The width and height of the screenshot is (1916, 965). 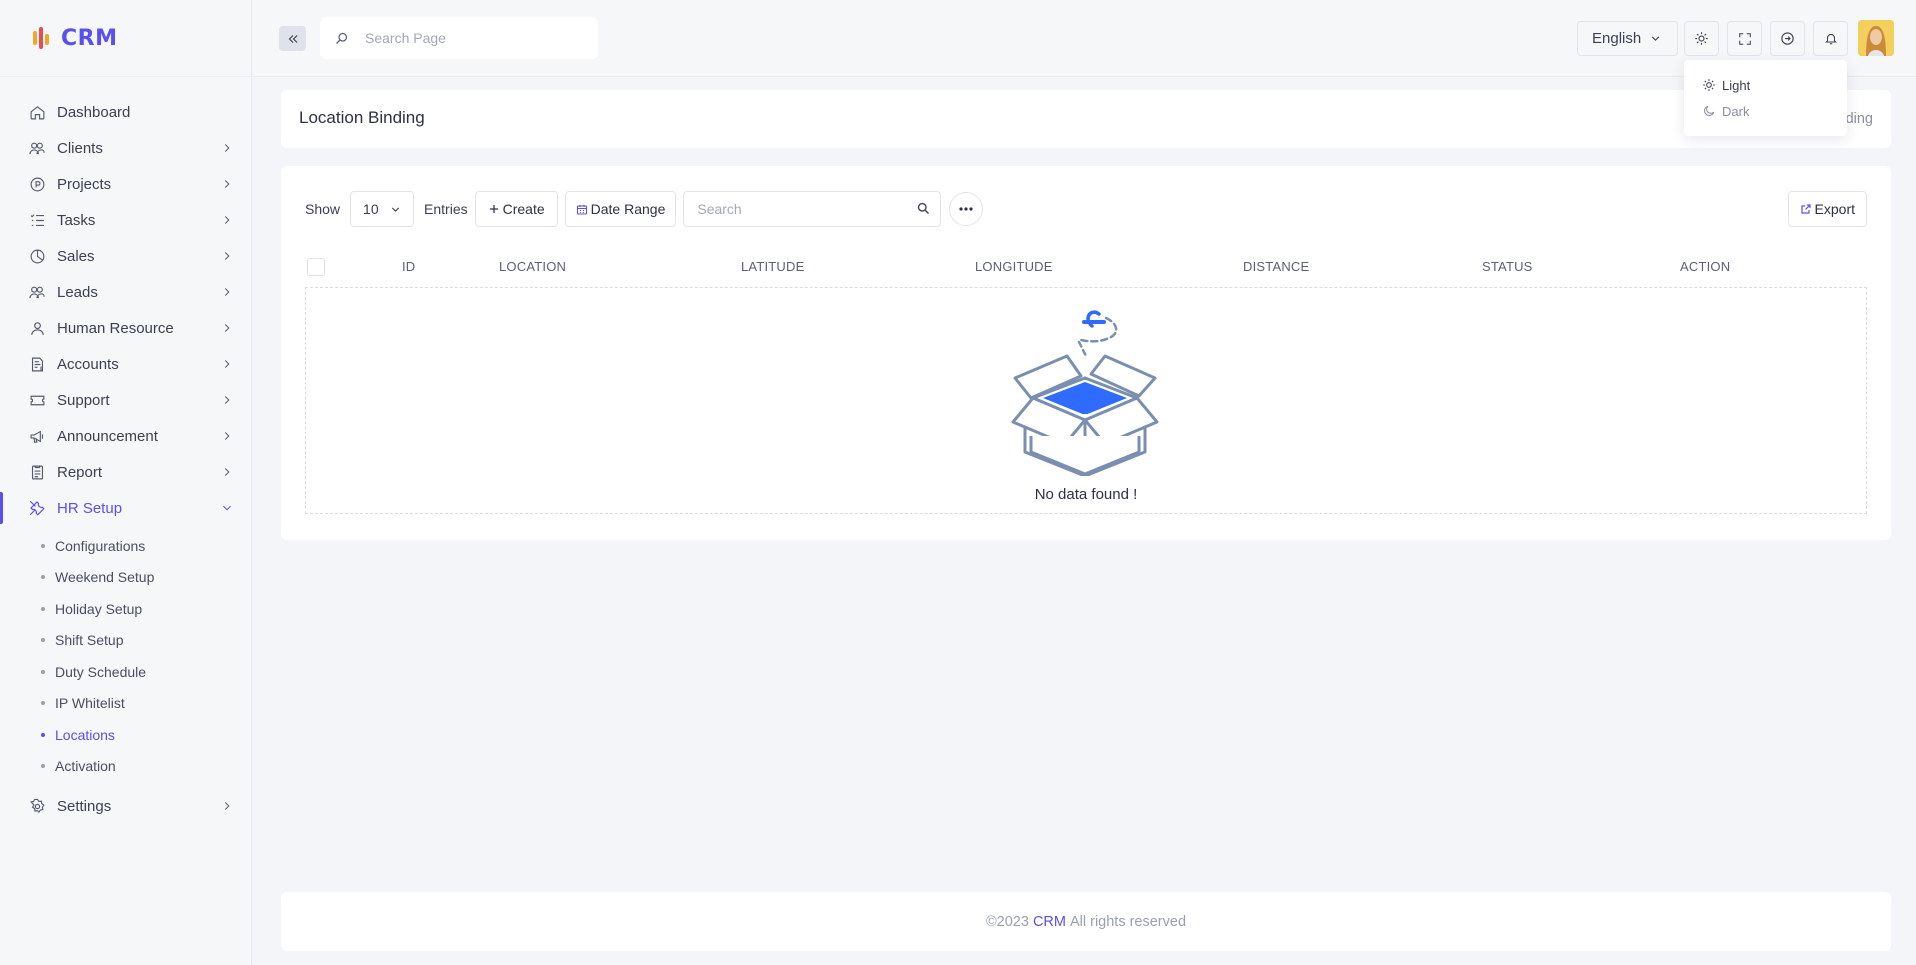 What do you see at coordinates (1507, 266) in the screenshot?
I see `column-header-status: STATUS` at bounding box center [1507, 266].